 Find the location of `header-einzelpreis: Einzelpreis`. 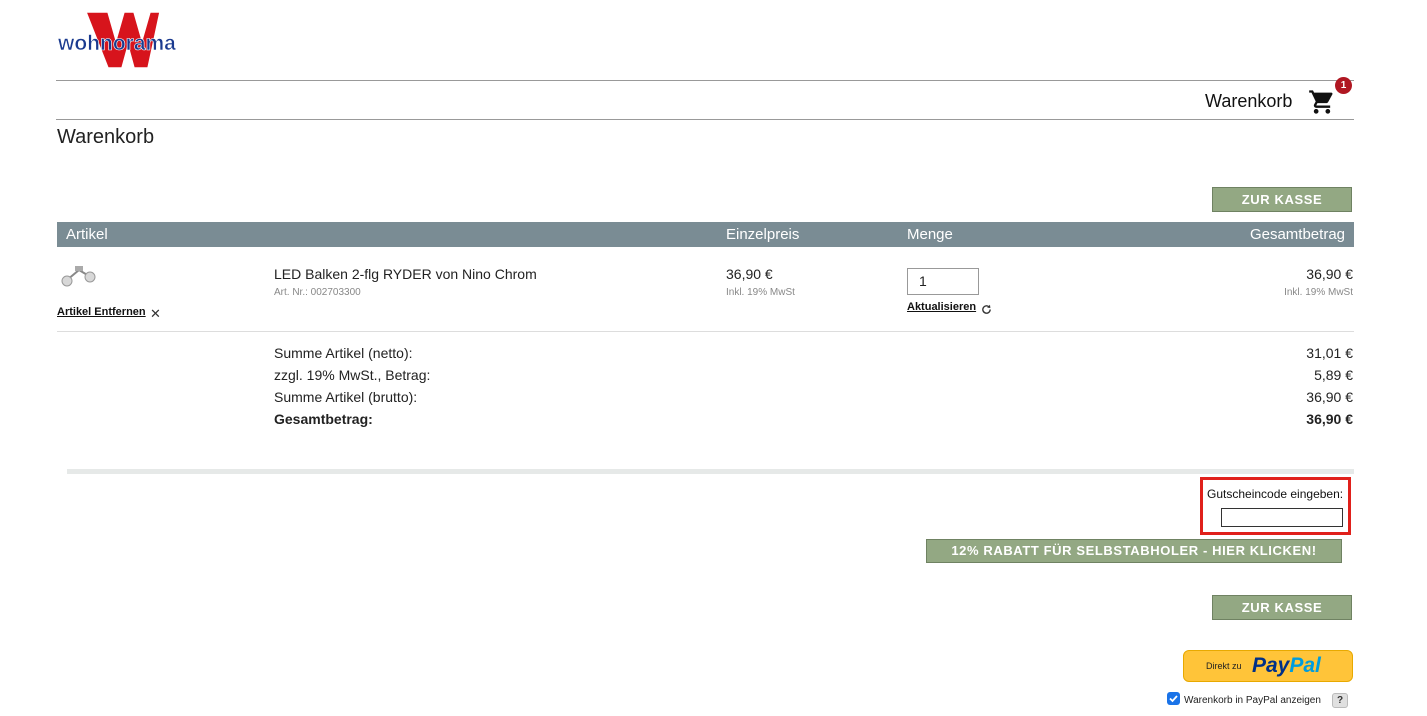

header-einzelpreis: Einzelpreis is located at coordinates (763, 234).